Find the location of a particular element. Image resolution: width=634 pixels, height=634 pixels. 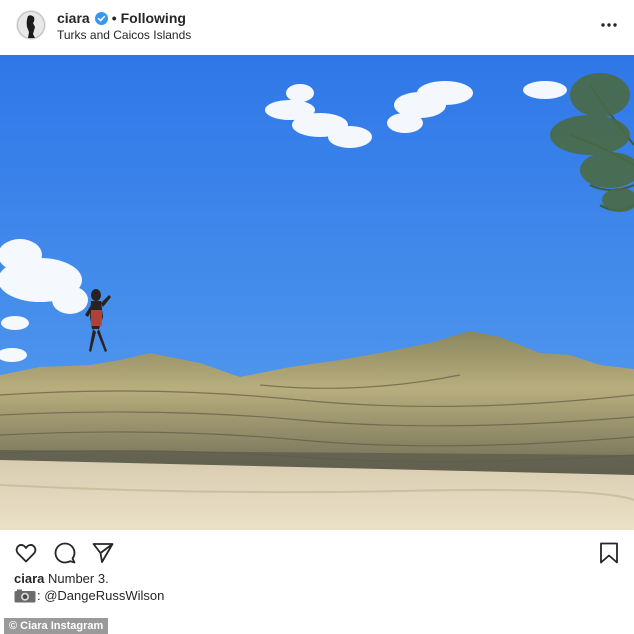

watermark: © Ciara Instagram is located at coordinates (56, 626).